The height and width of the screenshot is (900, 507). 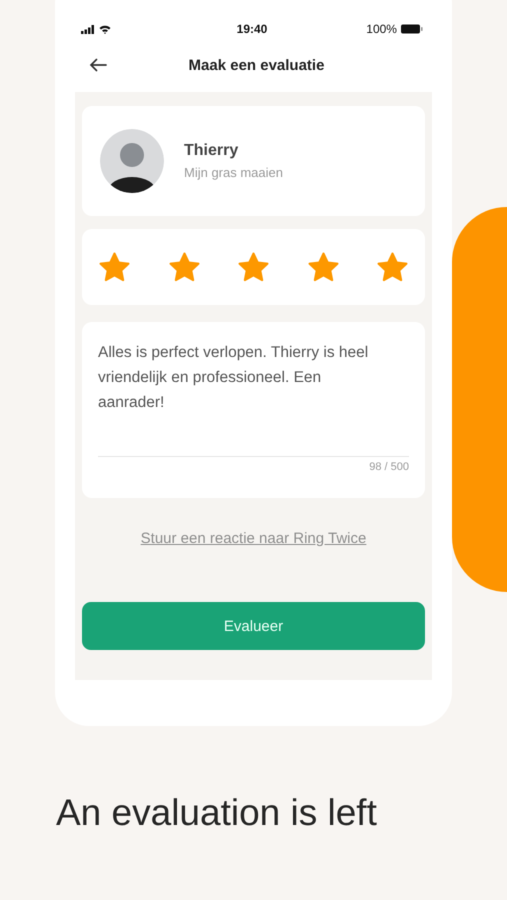 I want to click on battery-icon, so click(x=411, y=29).